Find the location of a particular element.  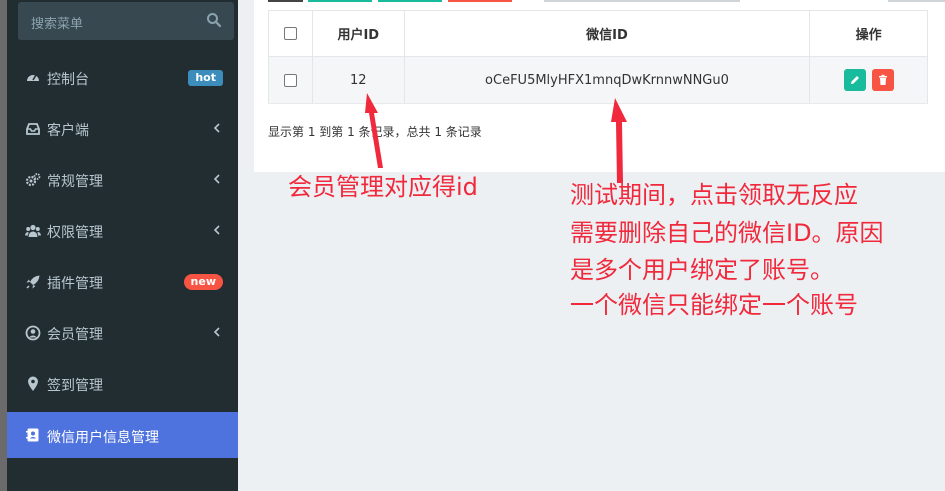

annotation-left: 会员管理对应得id is located at coordinates (383, 187).